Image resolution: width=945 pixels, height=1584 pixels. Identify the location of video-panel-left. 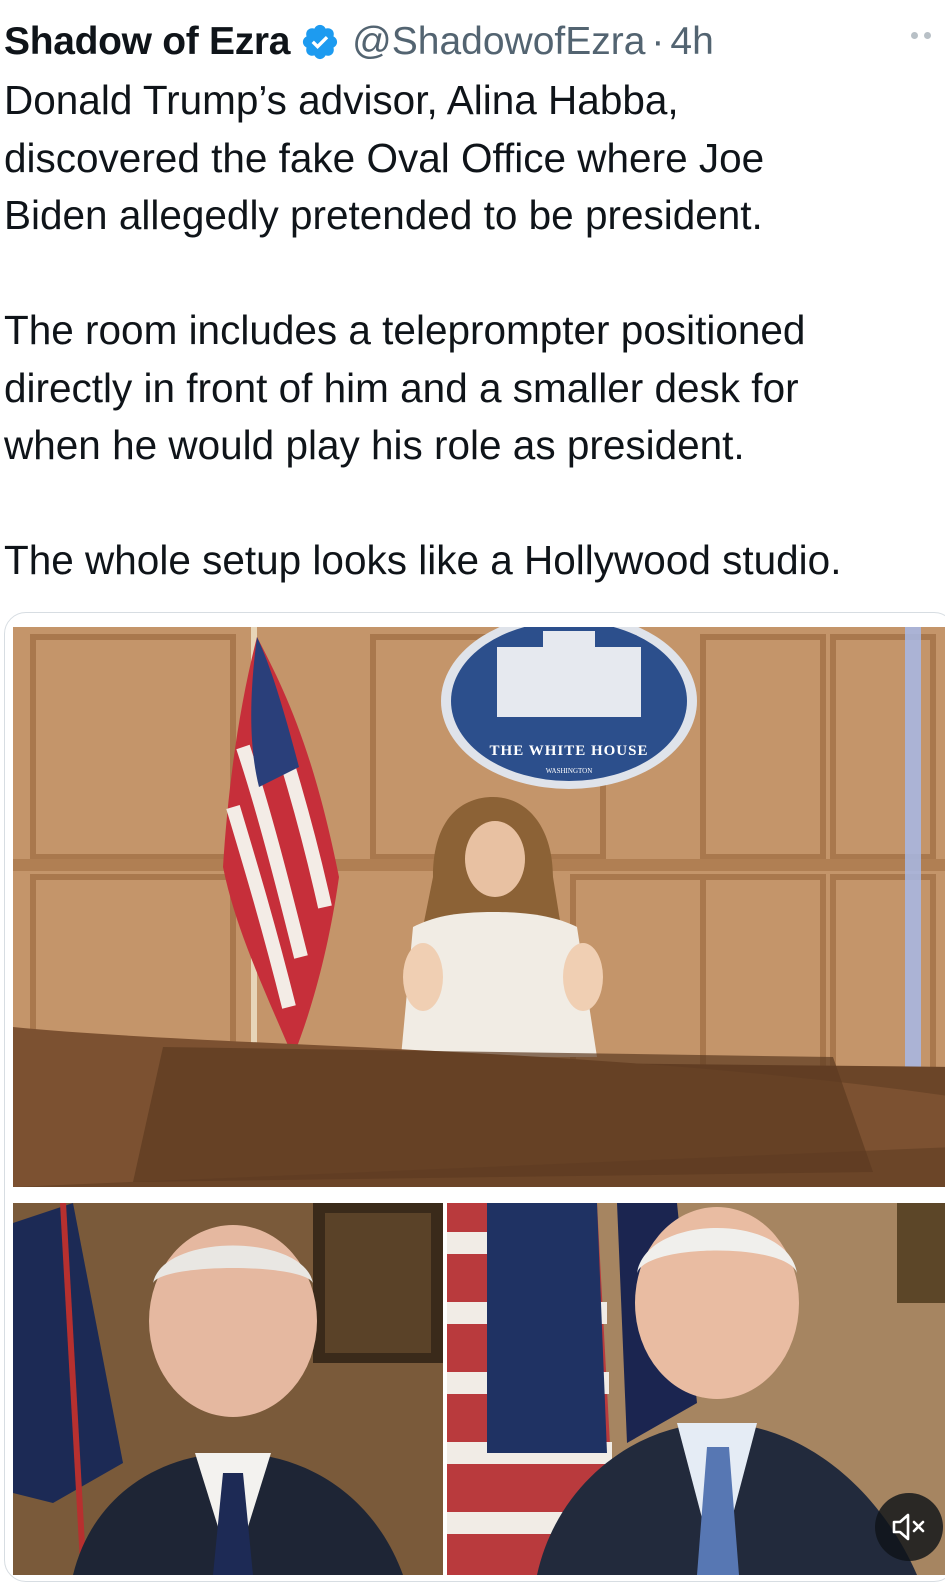
(228, 1389).